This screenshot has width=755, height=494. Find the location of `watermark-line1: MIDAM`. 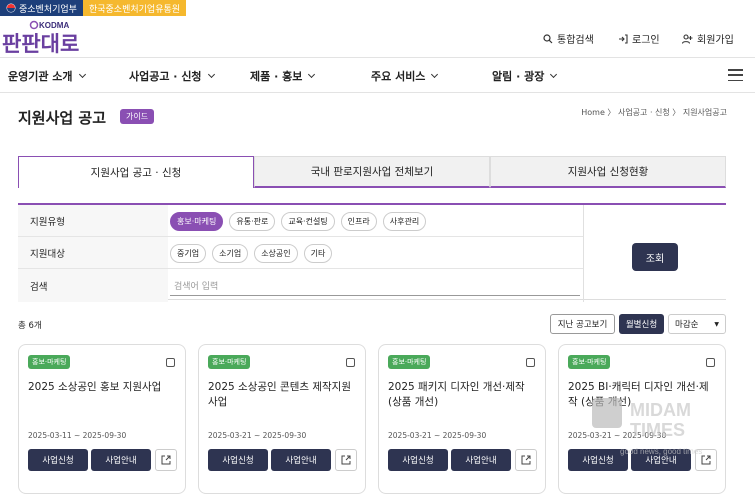

watermark-line1: MIDAM is located at coordinates (660, 410).